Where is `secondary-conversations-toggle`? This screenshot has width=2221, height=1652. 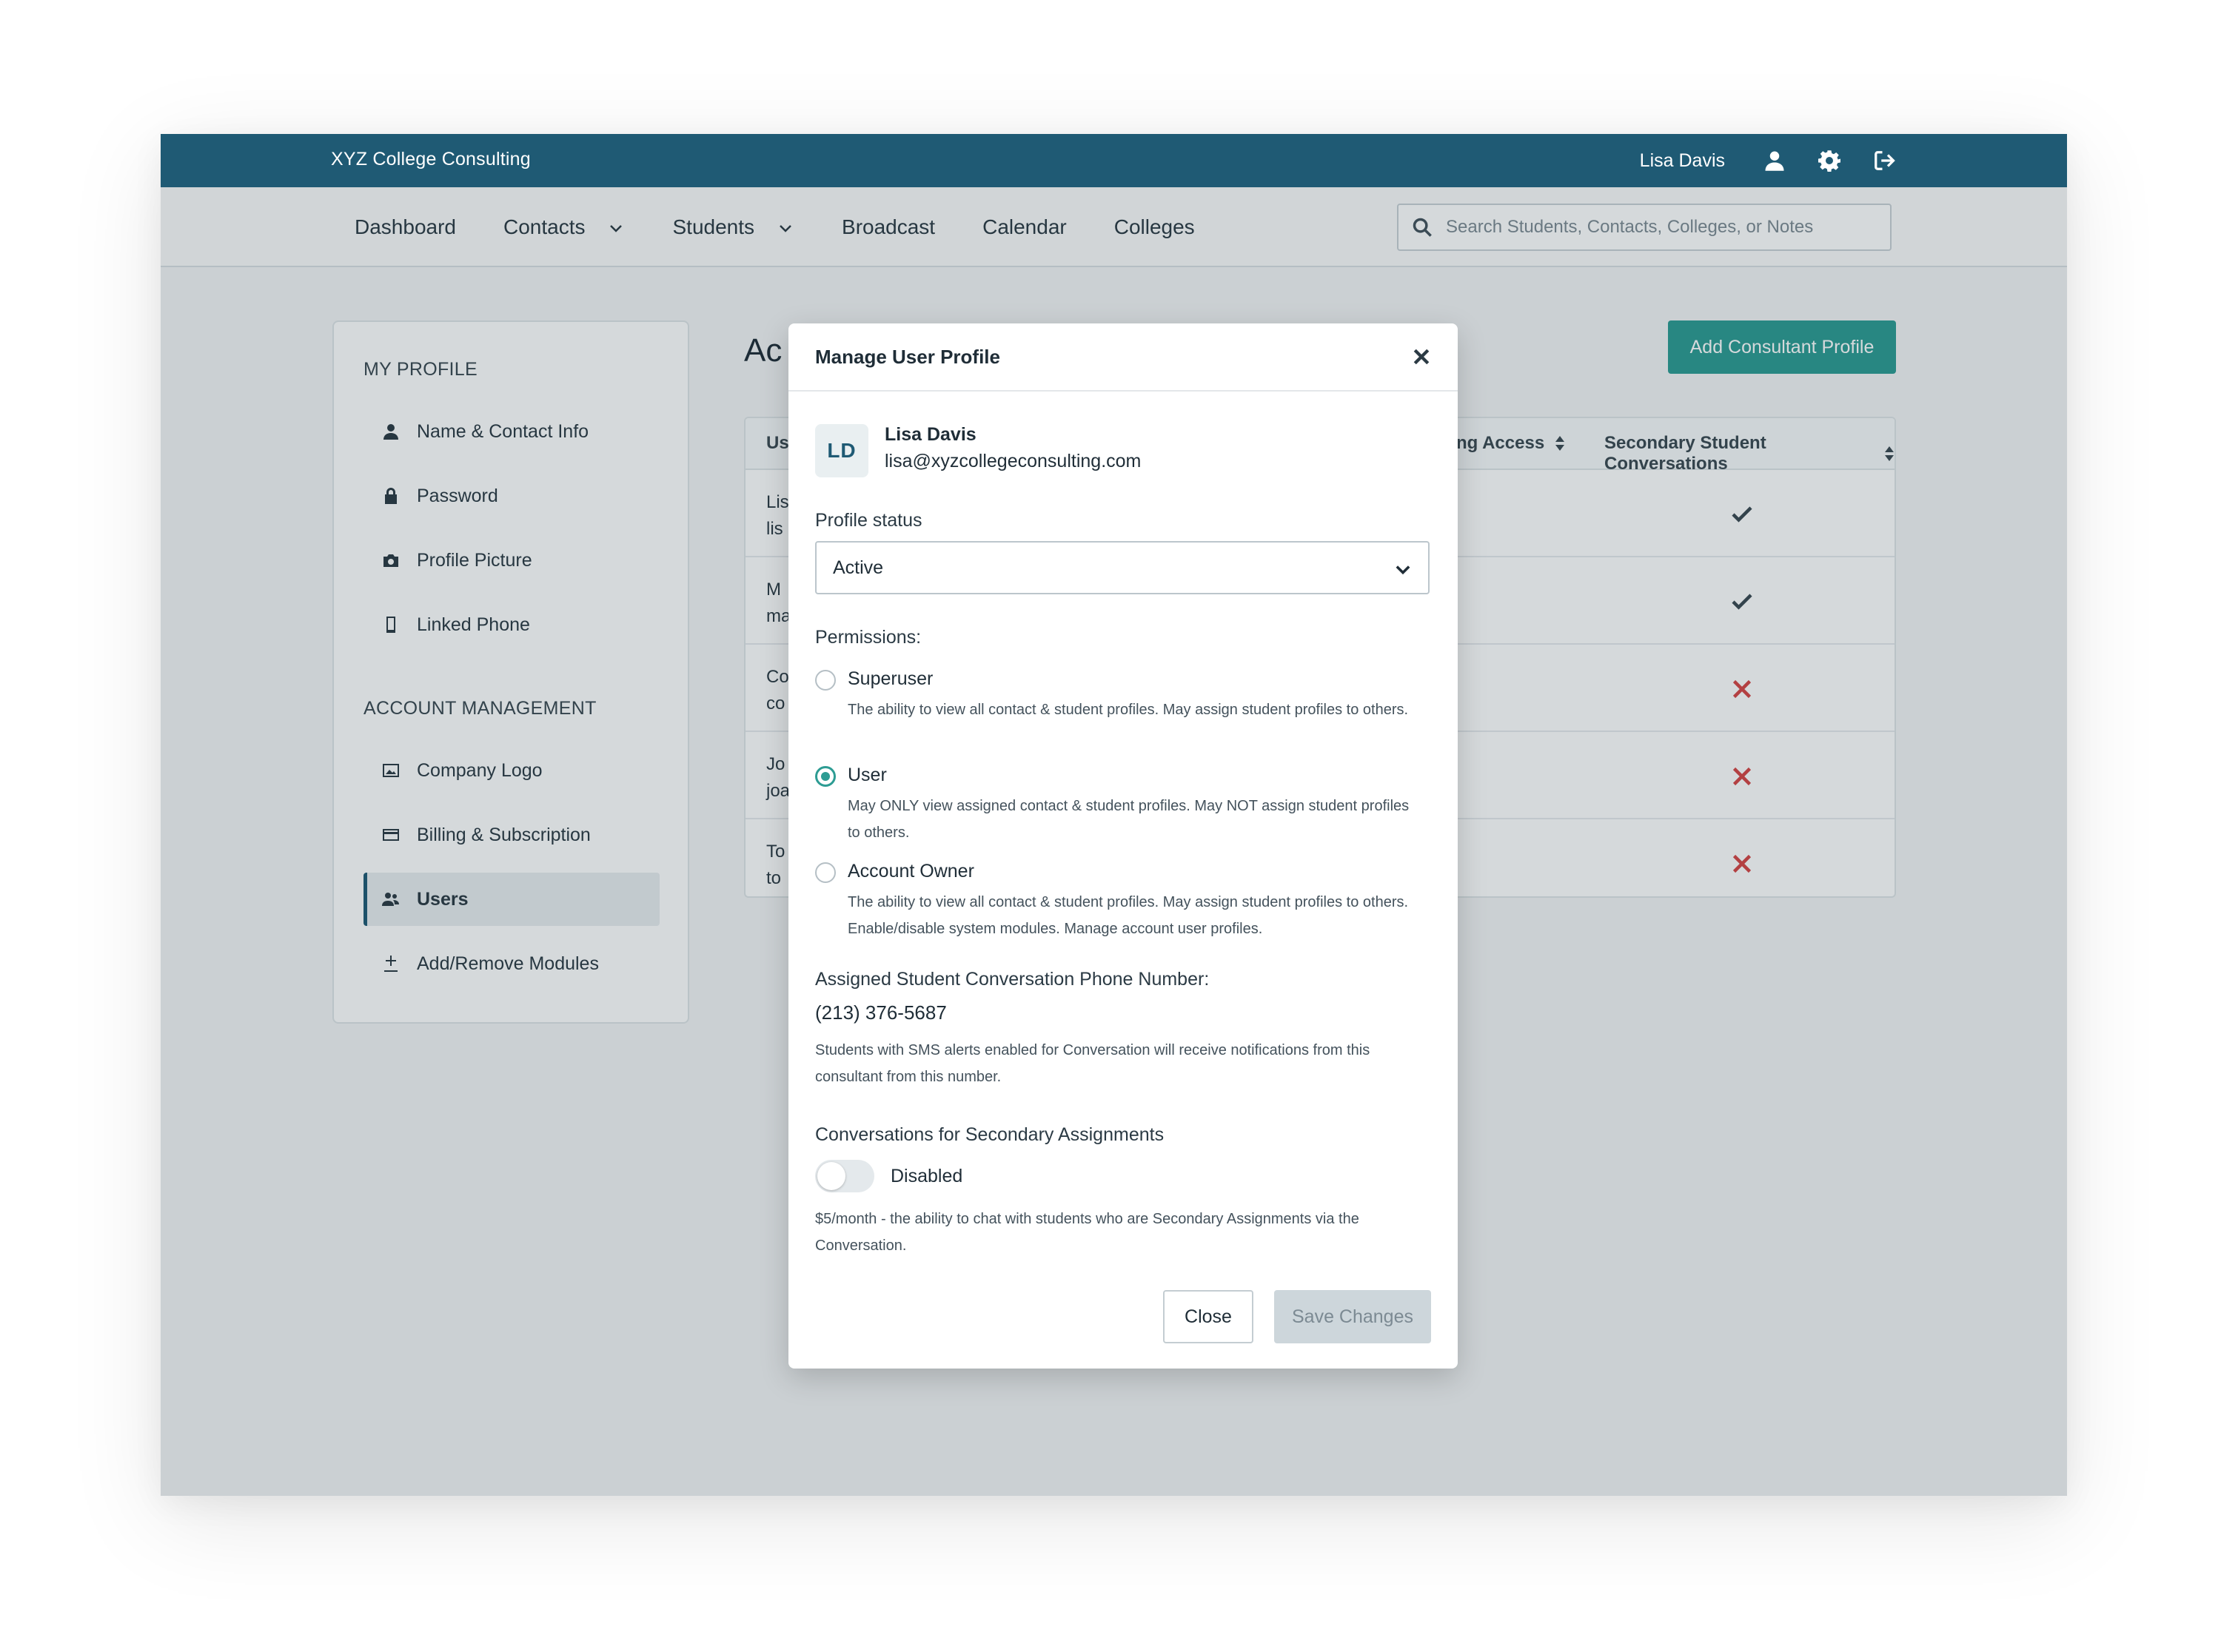 secondary-conversations-toggle is located at coordinates (844, 1176).